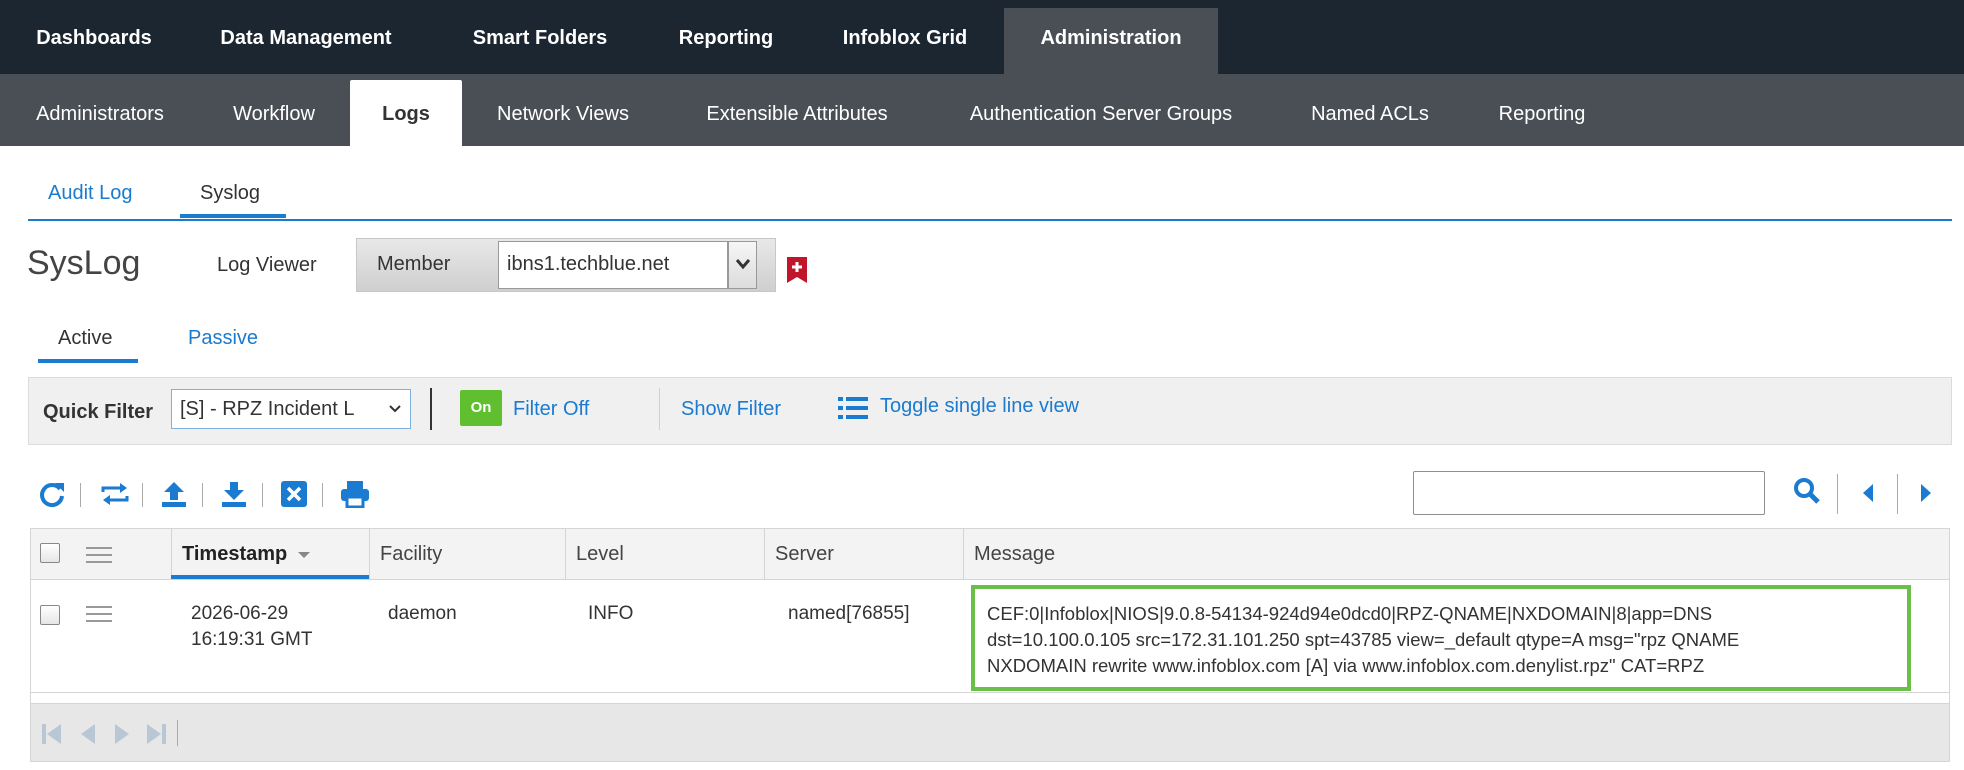  What do you see at coordinates (274, 110) in the screenshot?
I see `subnav-workflow: Workflow` at bounding box center [274, 110].